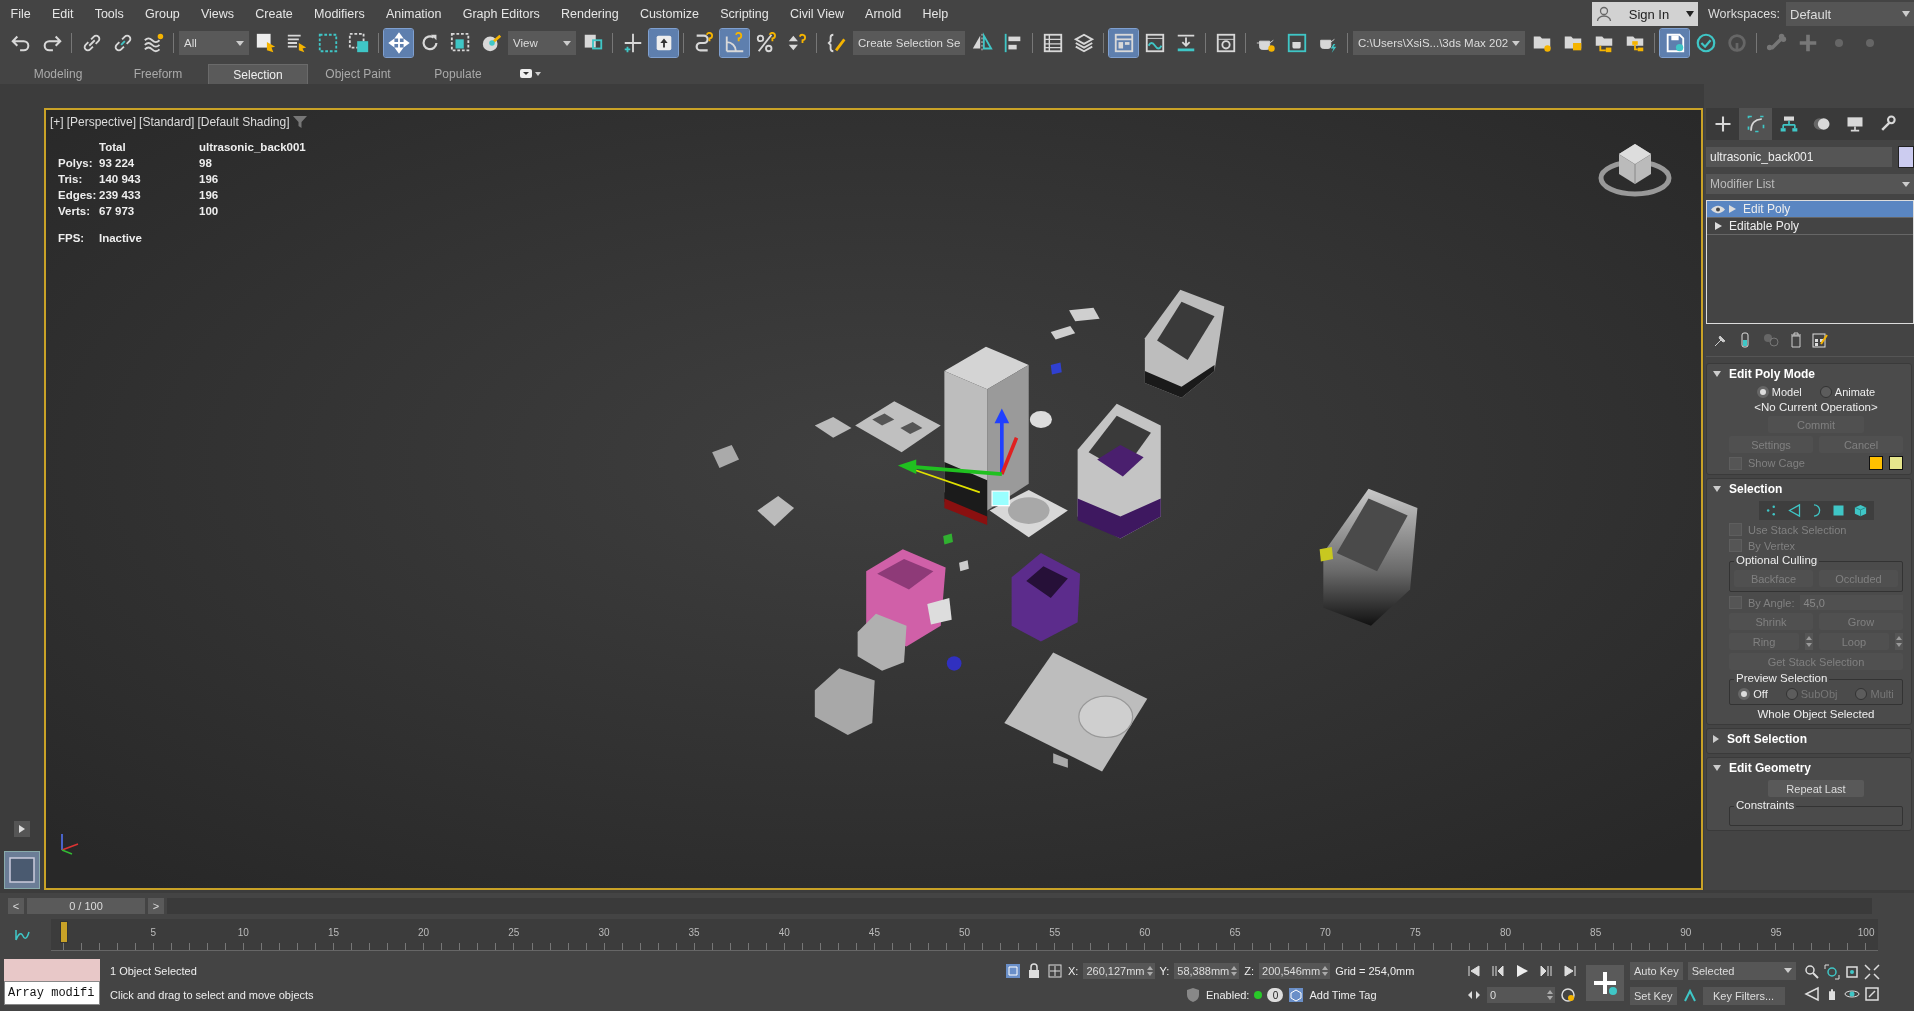  I want to click on coordinate-field: 200,546mm, so click(1295, 971).